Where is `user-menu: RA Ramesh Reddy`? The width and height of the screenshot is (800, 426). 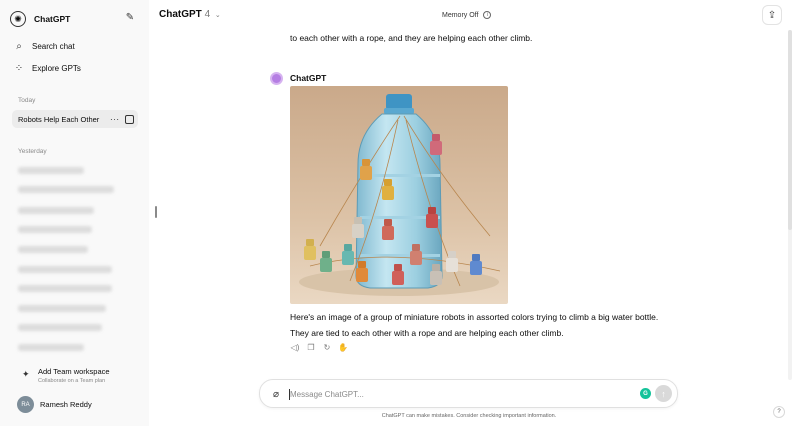
user-menu: RA Ramesh Reddy is located at coordinates (54, 404).